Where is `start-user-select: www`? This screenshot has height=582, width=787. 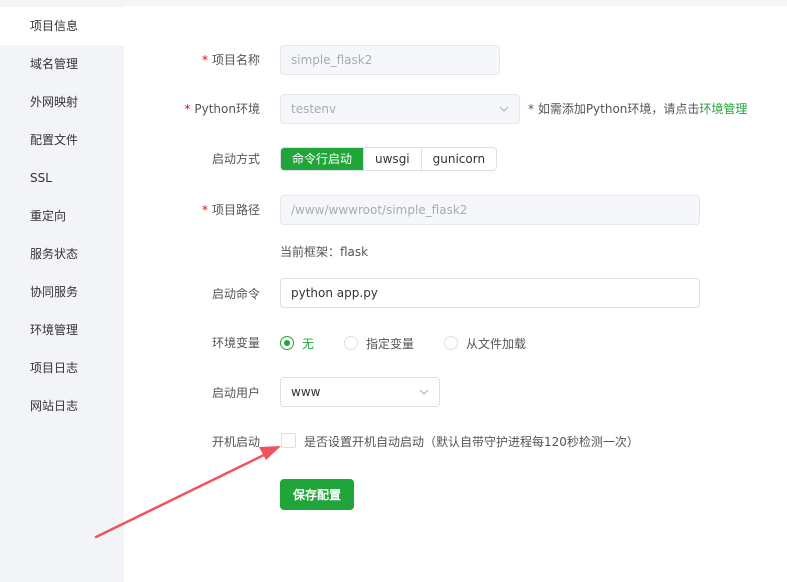 start-user-select: www is located at coordinates (360, 392).